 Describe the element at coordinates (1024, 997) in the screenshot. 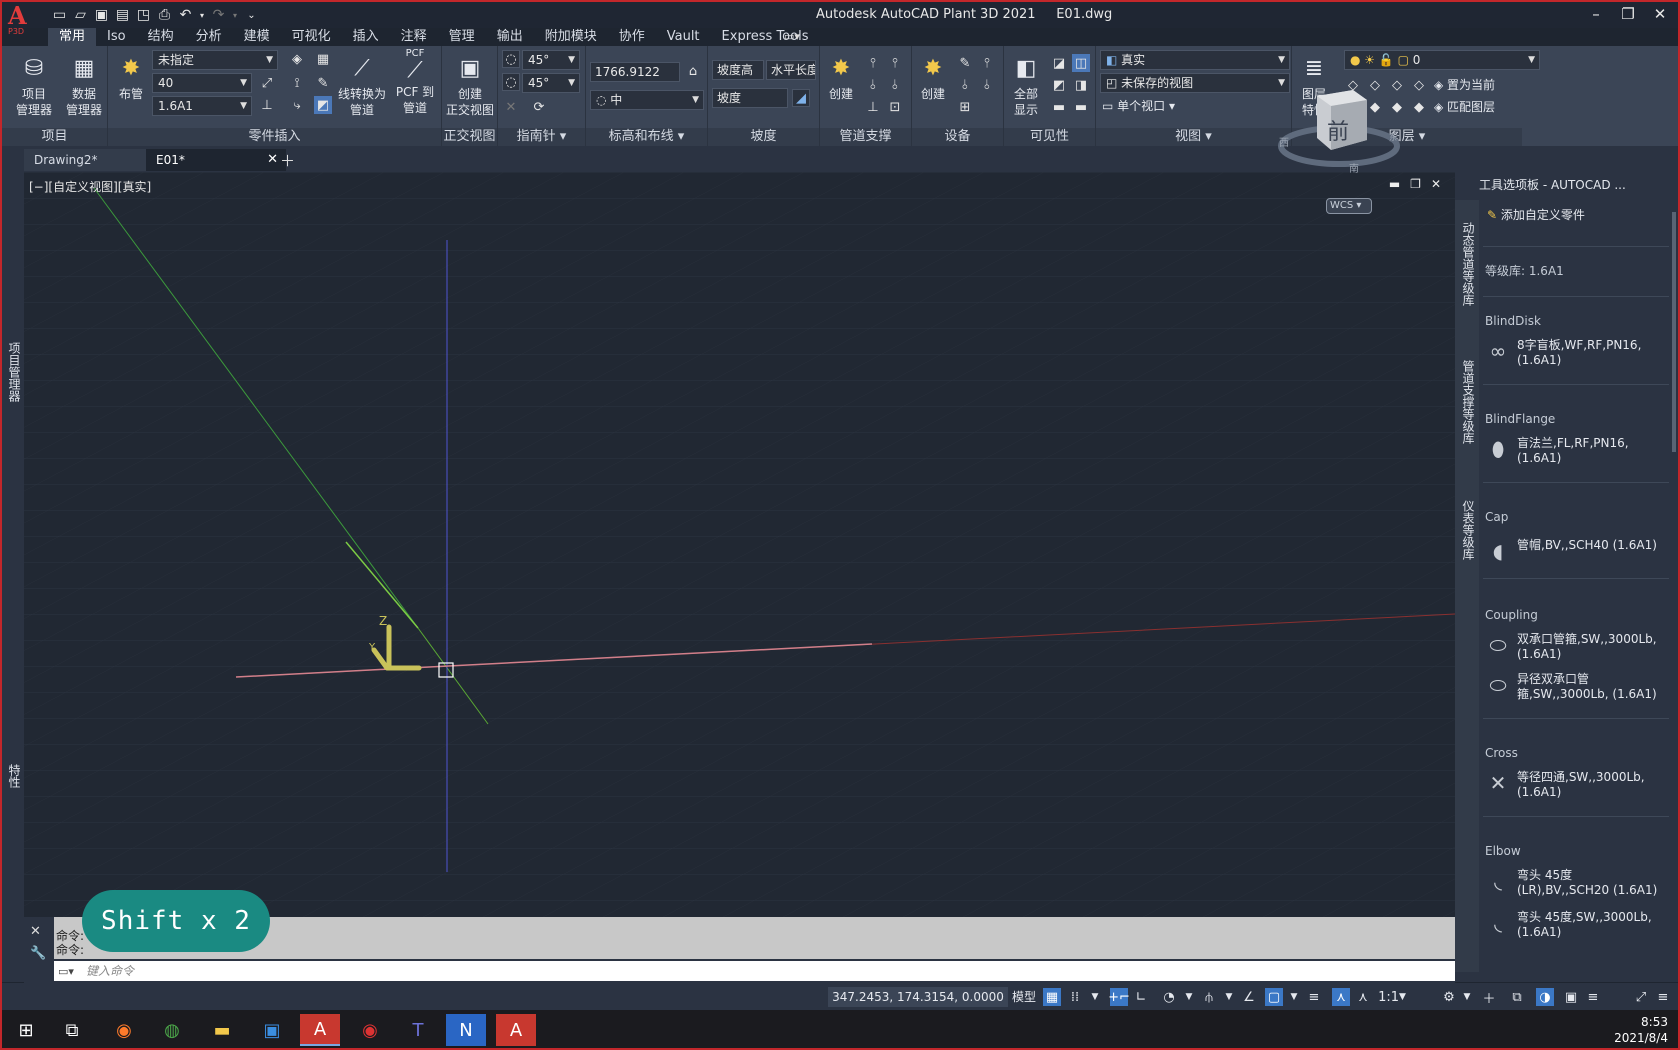

I see `model-space-button: 模型` at that location.